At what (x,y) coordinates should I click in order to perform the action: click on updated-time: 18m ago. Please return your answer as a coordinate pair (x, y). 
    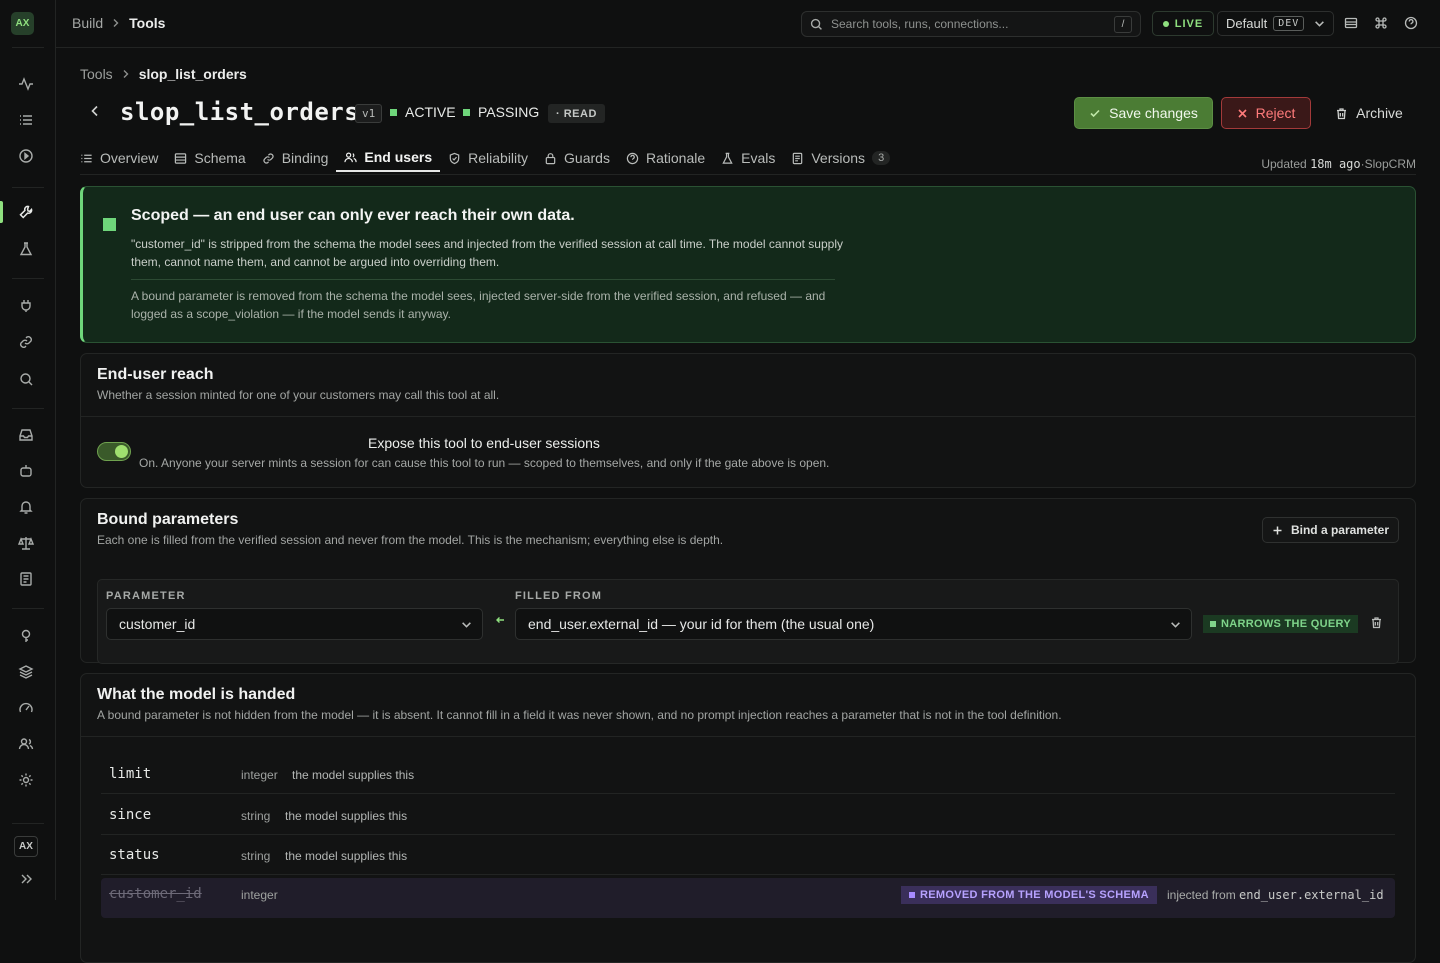
    Looking at the image, I should click on (1335, 164).